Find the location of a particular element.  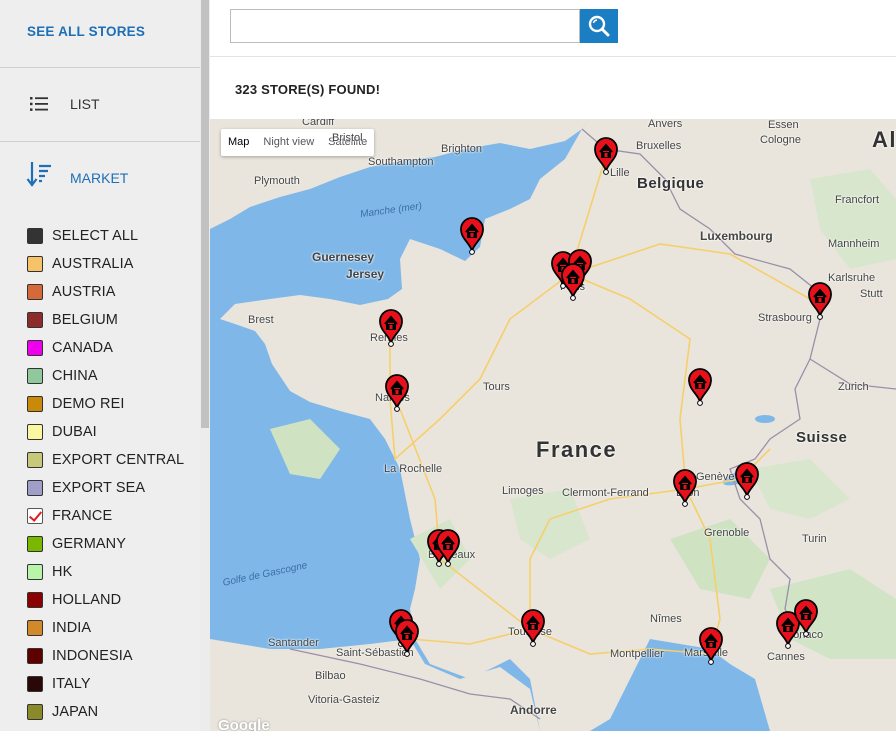

market-label: GERMANY is located at coordinates (89, 544).